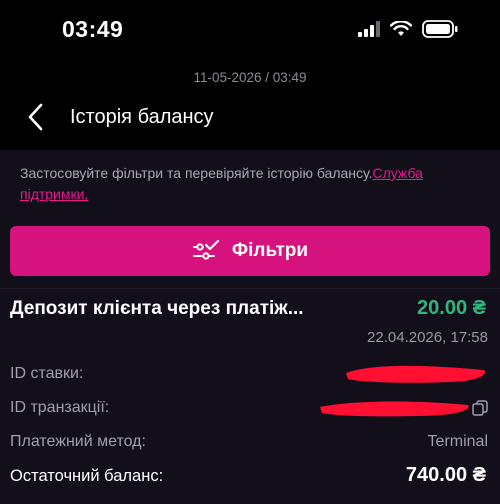  Describe the element at coordinates (457, 441) in the screenshot. I see `payment-method-value: Terminal` at that location.